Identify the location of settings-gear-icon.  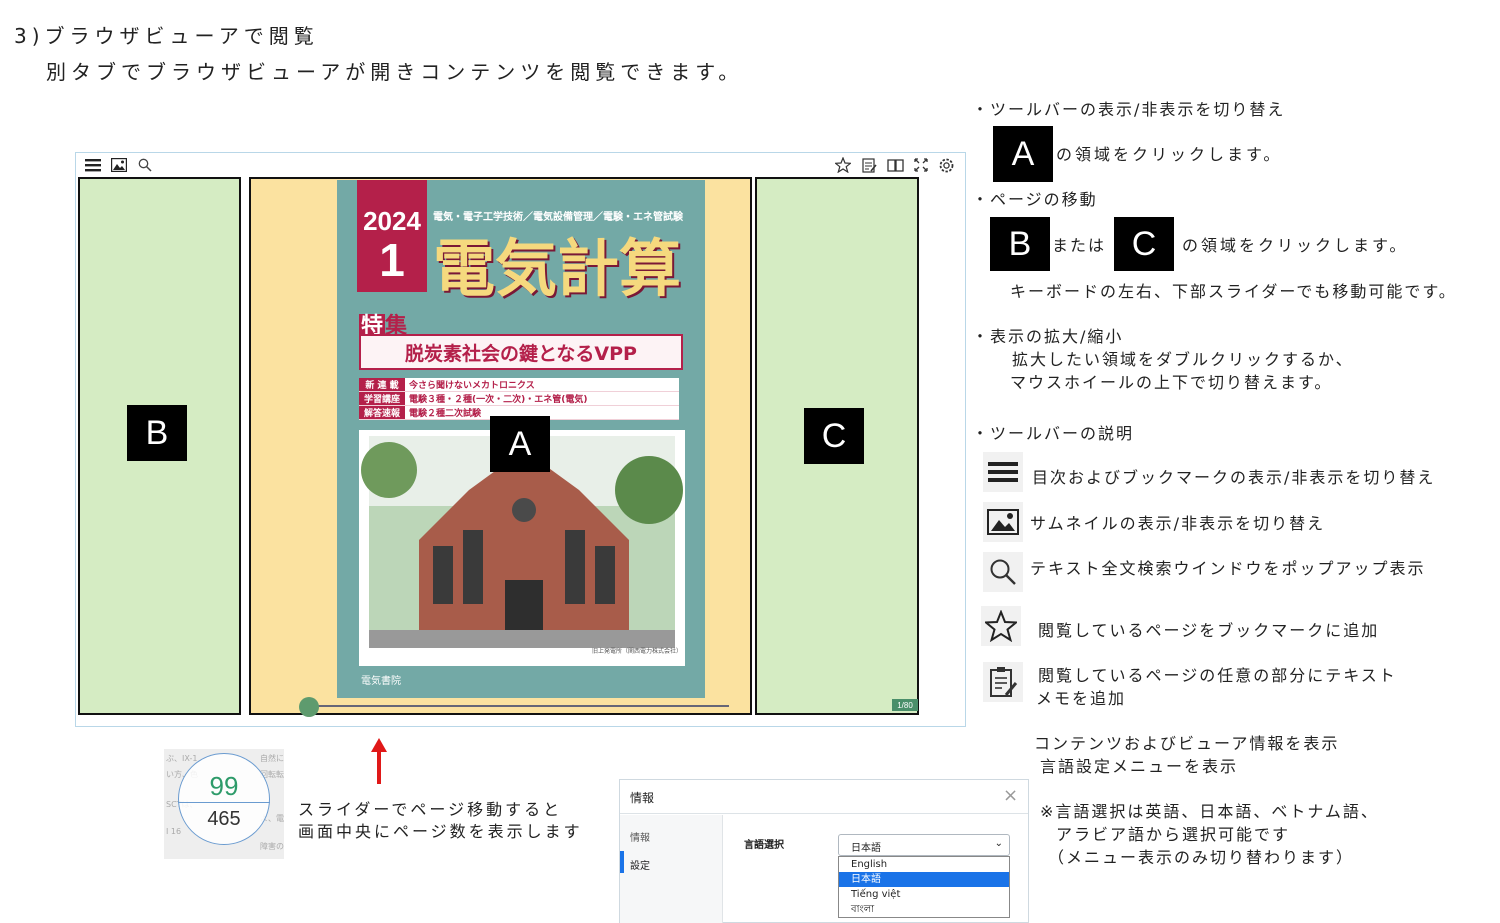
(946, 165).